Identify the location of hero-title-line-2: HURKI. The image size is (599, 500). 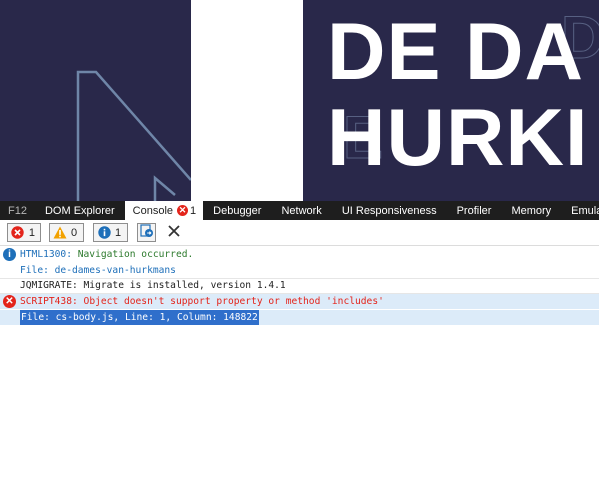
(458, 138).